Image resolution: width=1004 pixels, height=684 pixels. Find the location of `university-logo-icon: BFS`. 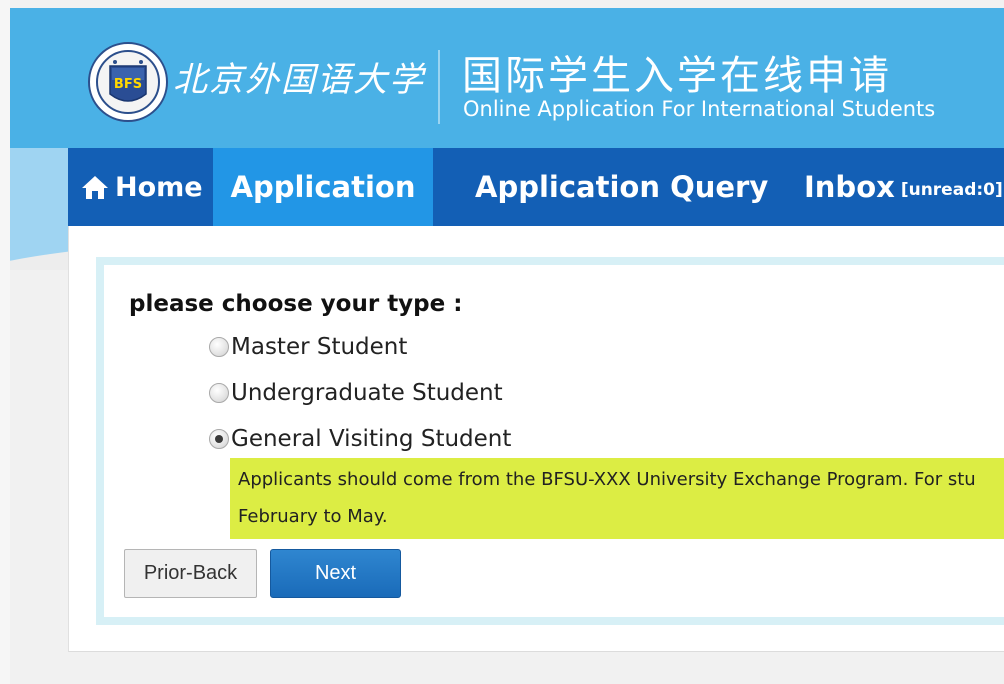

university-logo-icon: BFS is located at coordinates (128, 82).